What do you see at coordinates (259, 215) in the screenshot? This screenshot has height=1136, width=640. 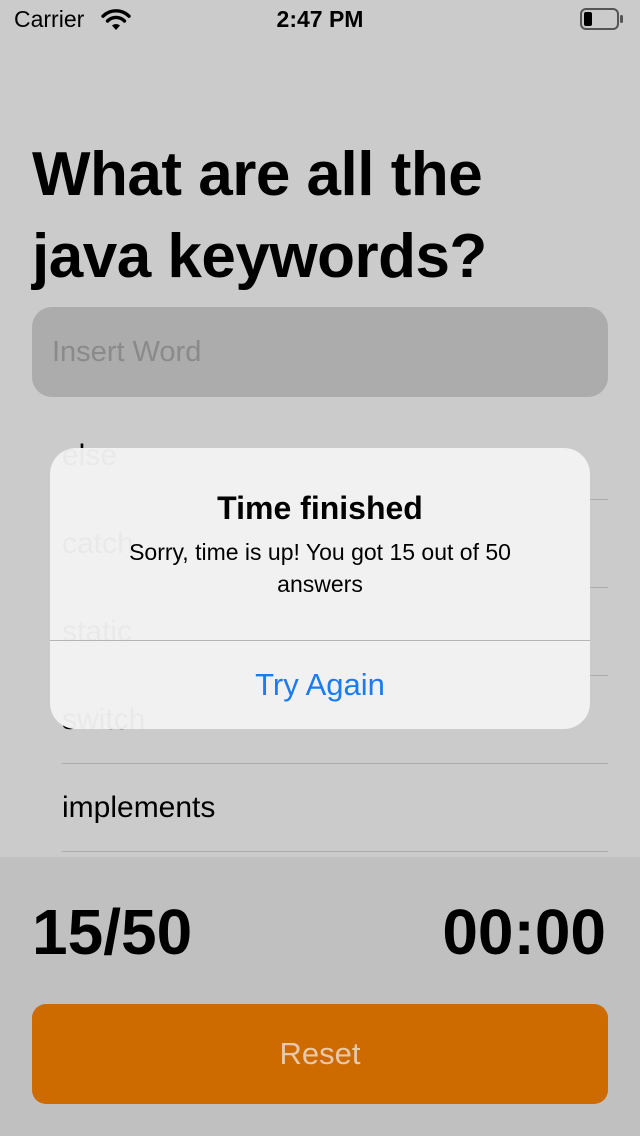 I see `question-title: What are all the java keywords?` at bounding box center [259, 215].